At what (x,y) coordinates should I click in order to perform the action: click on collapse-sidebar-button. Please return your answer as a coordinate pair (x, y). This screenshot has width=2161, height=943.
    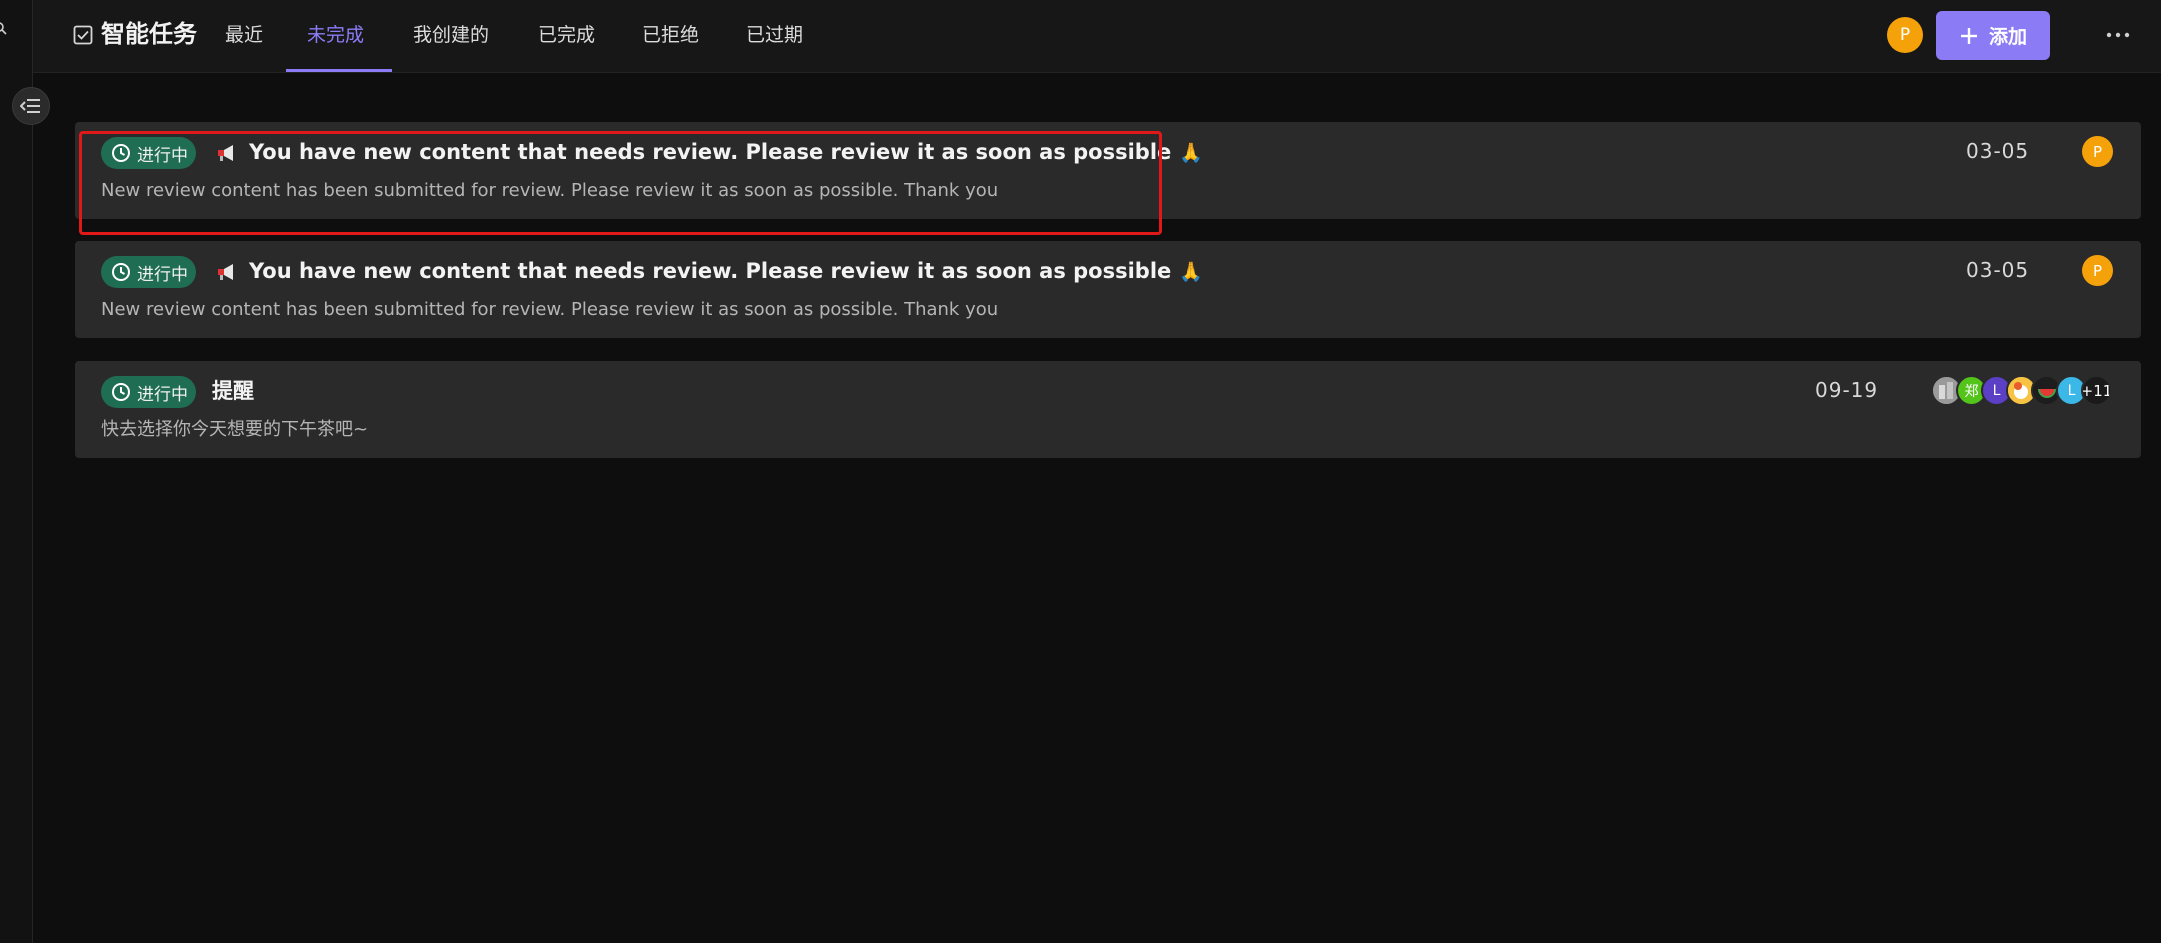
    Looking at the image, I should click on (31, 106).